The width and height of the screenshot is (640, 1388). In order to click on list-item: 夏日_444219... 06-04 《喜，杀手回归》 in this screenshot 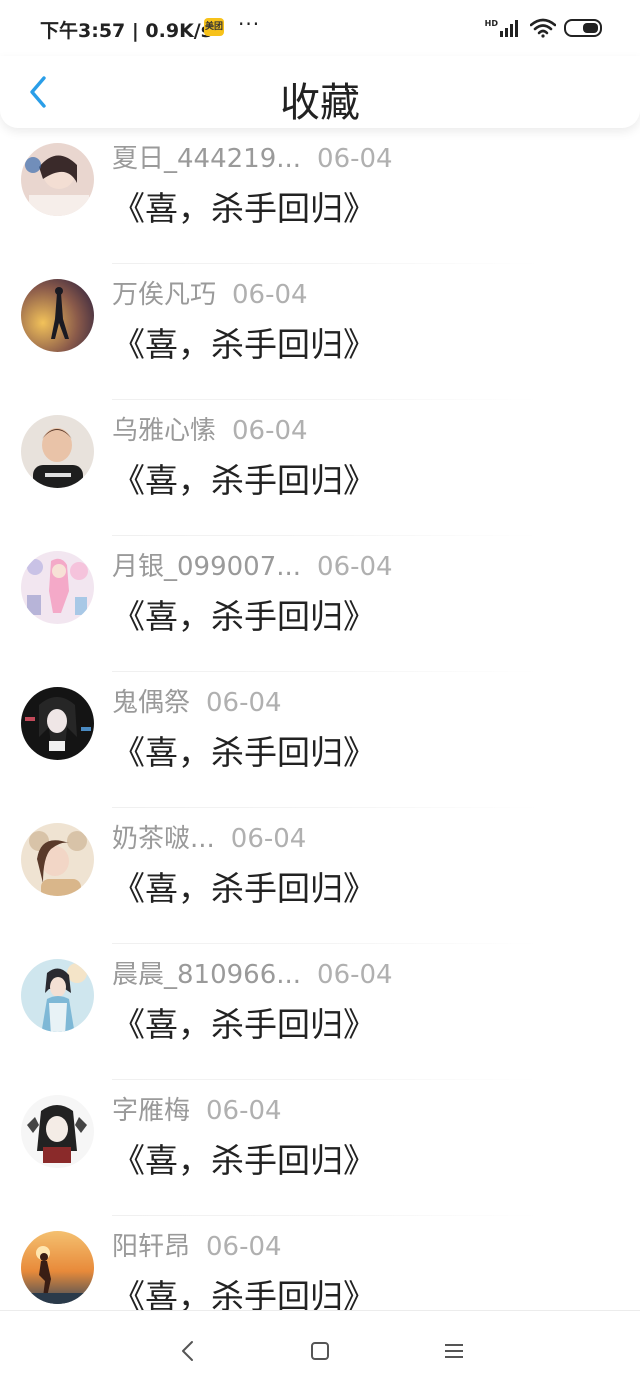, I will do `click(320, 196)`.